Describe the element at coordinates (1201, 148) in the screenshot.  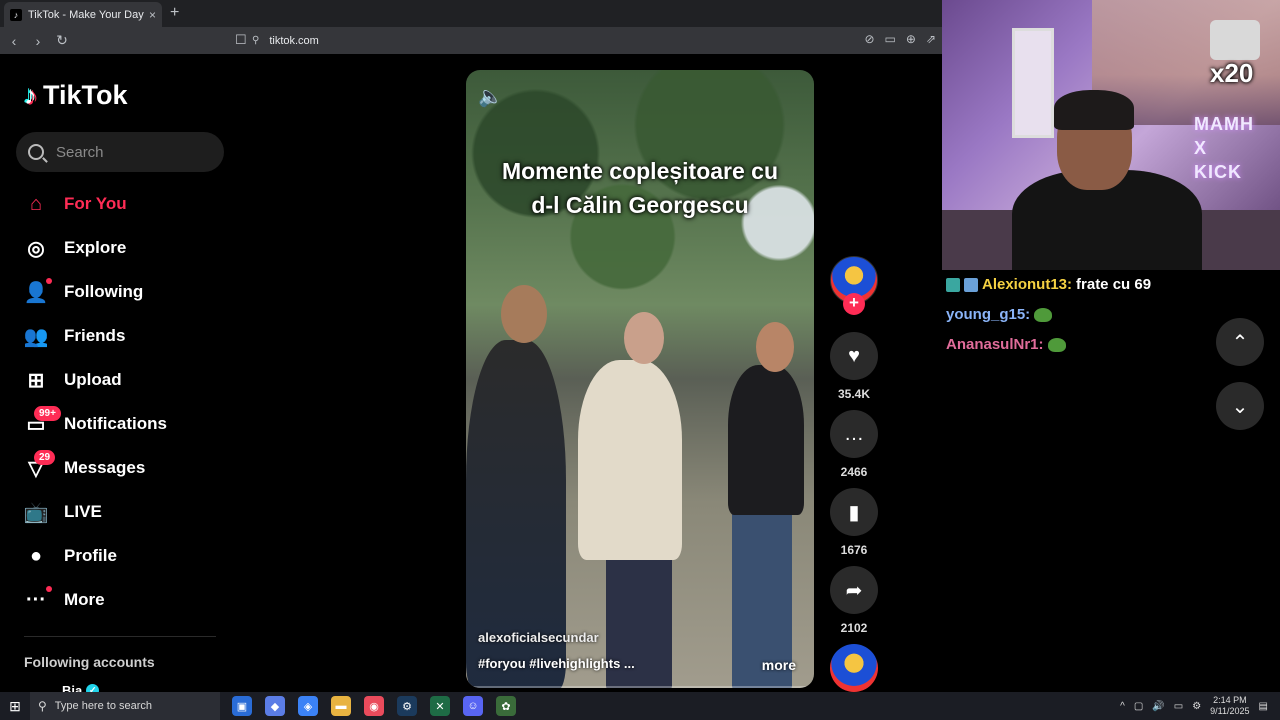
I see `neon-line: X` at that location.